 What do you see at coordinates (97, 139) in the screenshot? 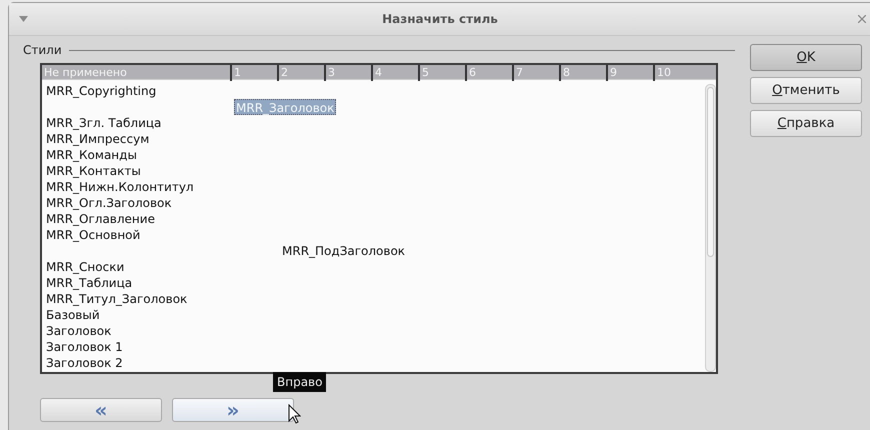
I see `style-item: MRR_Импрессум` at bounding box center [97, 139].